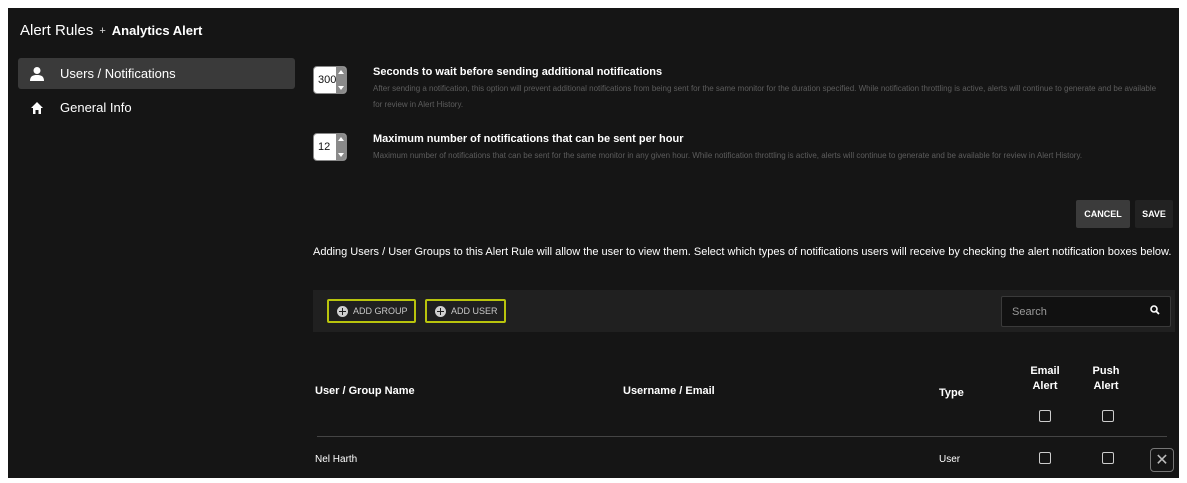  What do you see at coordinates (1108, 458) in the screenshot?
I see `row-push-alert-checkbox` at bounding box center [1108, 458].